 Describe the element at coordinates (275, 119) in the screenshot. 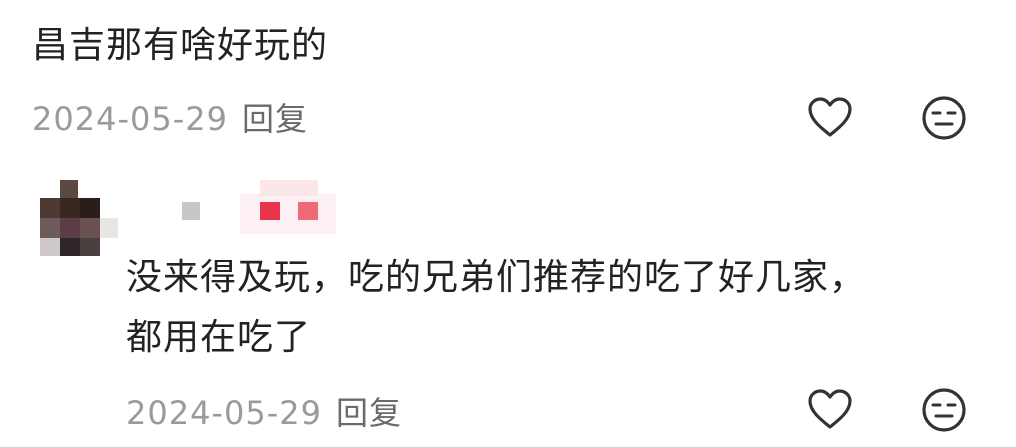

I see `comment-1-reply-button: 回复` at that location.